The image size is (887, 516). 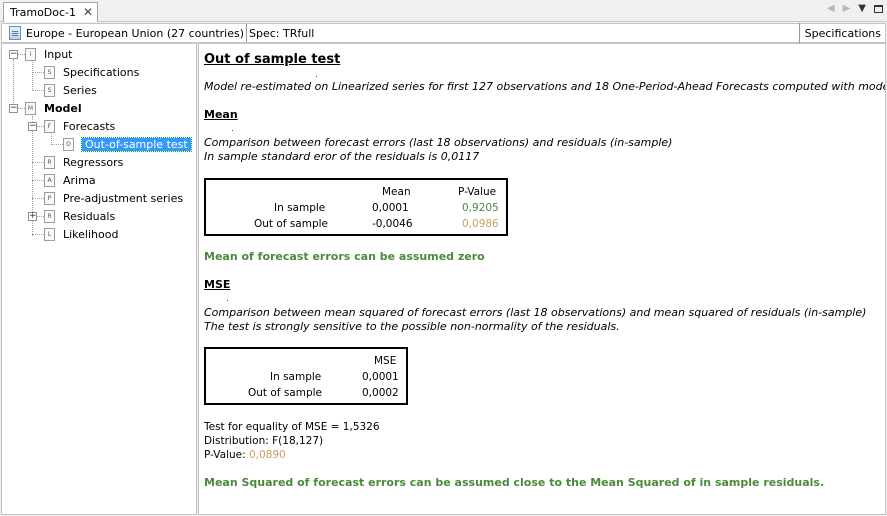 I want to click on mse-heading: MSE, so click(x=217, y=284).